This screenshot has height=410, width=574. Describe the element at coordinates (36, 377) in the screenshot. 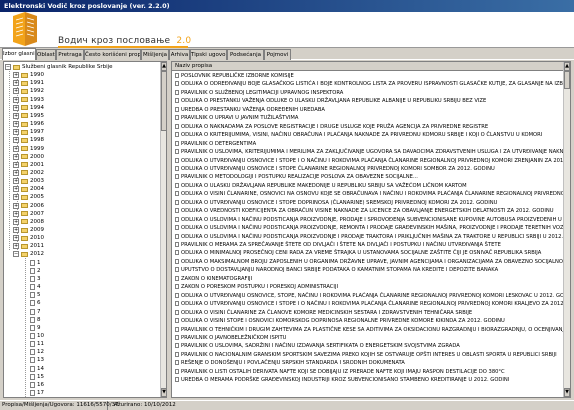

I see `tree-issue-15: 15` at that location.